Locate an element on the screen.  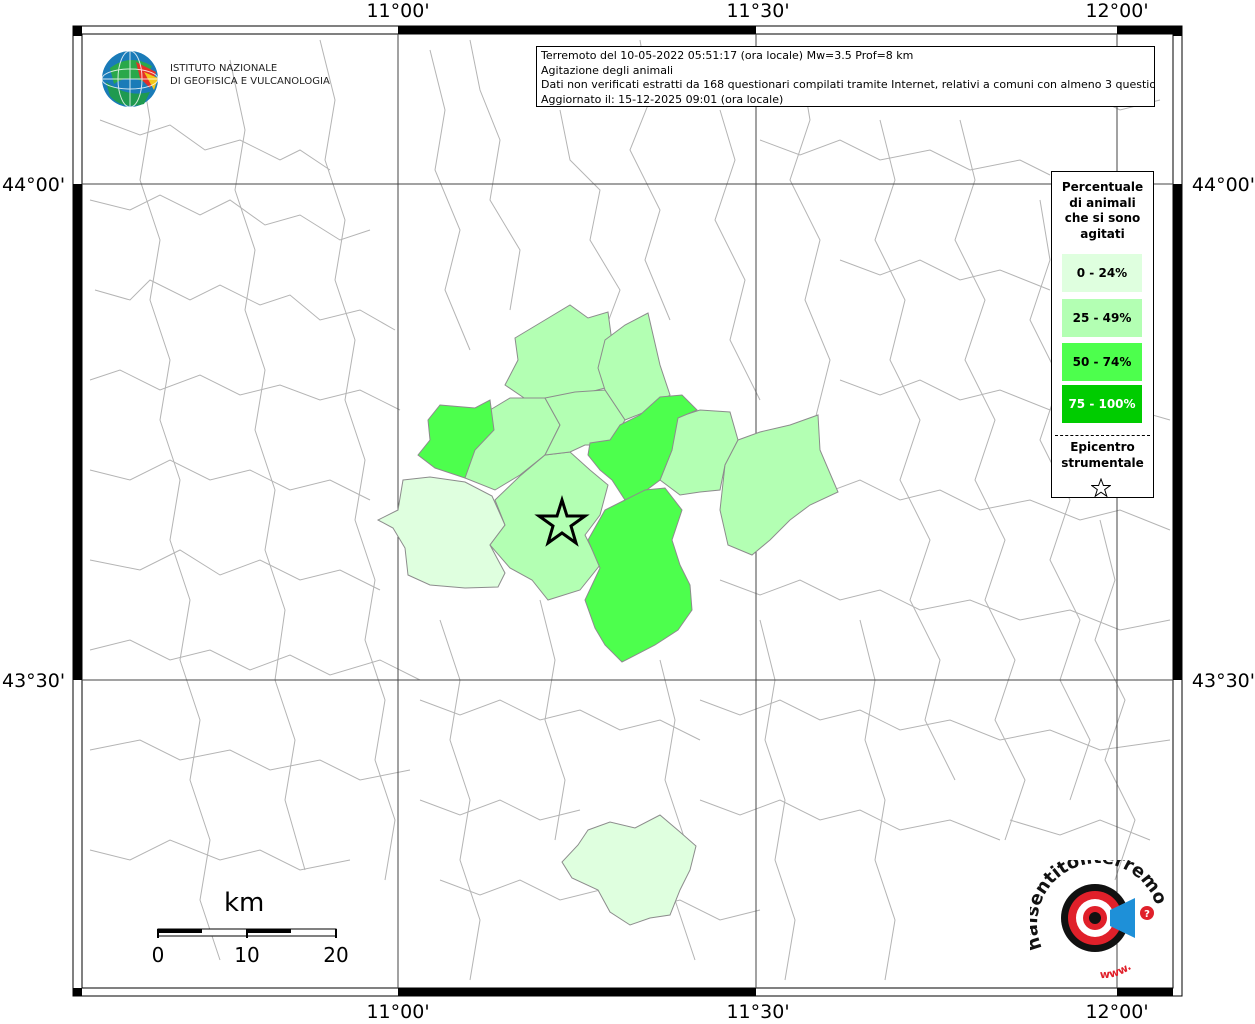
legend-title-line-4: agitati is located at coordinates (1102, 233).